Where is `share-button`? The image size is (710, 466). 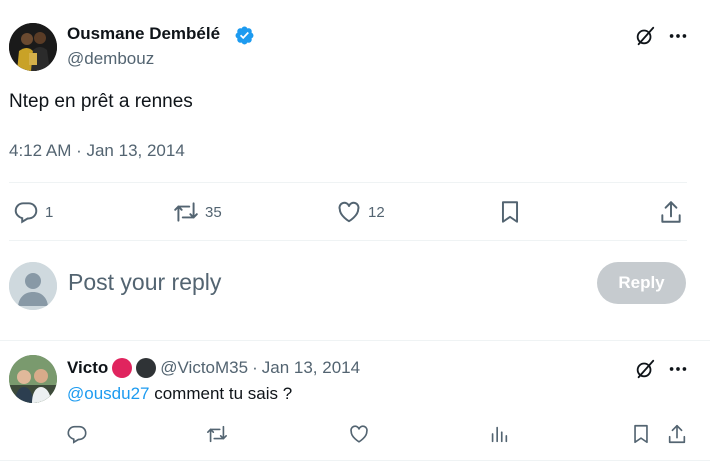 share-button is located at coordinates (671, 212).